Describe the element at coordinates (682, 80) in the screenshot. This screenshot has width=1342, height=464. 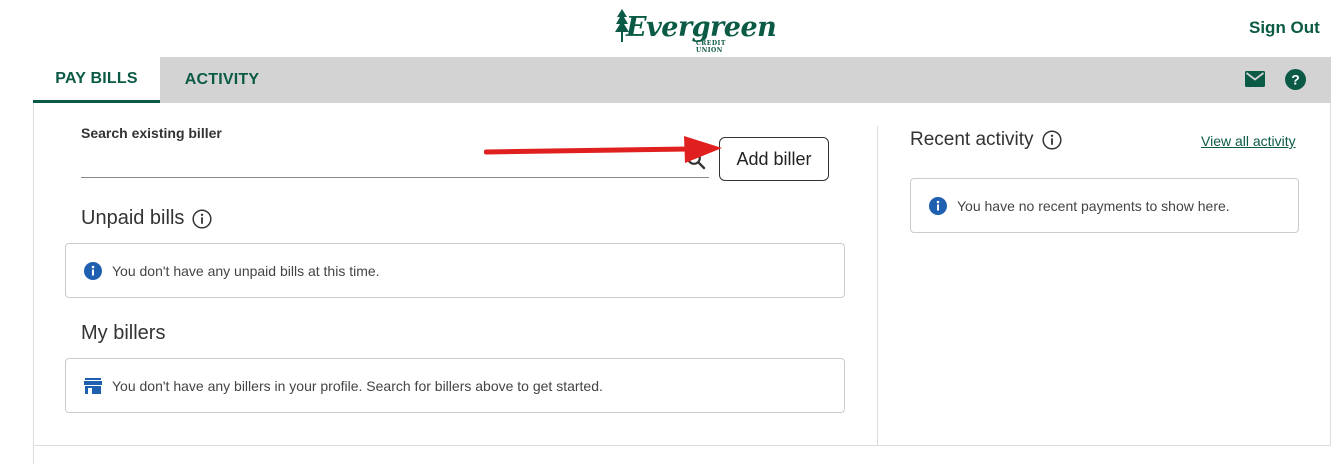
I see `tab-bar: PAY BILLS ACTIVITY ?` at that location.